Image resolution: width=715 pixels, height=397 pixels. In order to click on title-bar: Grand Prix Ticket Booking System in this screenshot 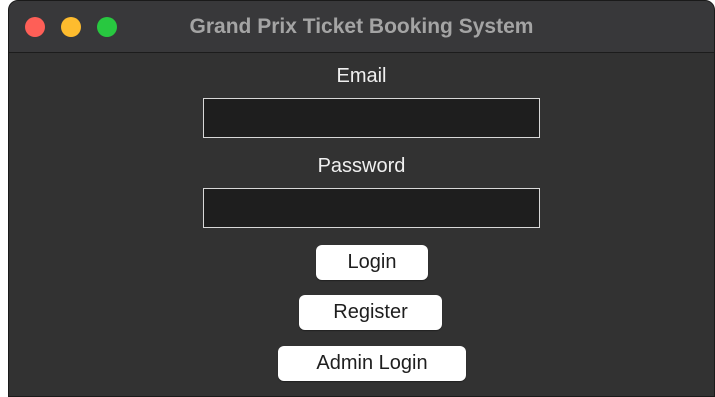, I will do `click(361, 27)`.